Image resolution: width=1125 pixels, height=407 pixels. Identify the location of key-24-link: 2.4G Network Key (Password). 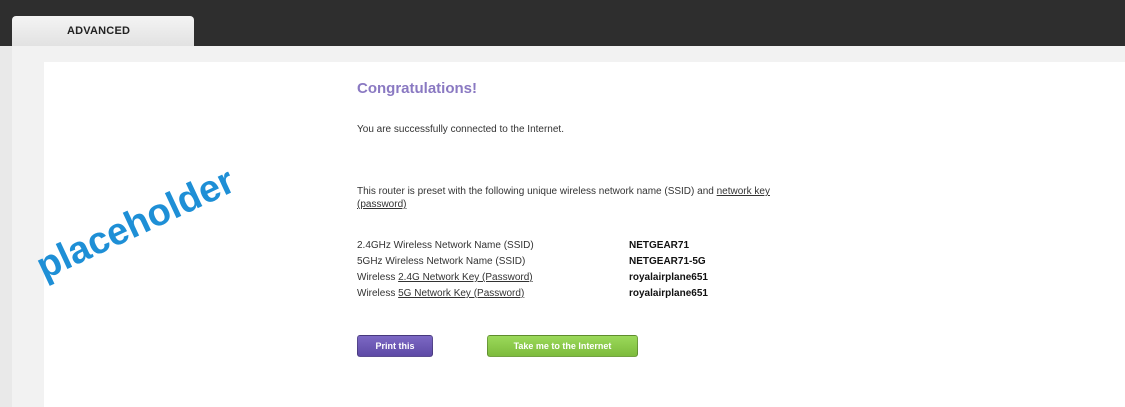
(465, 277).